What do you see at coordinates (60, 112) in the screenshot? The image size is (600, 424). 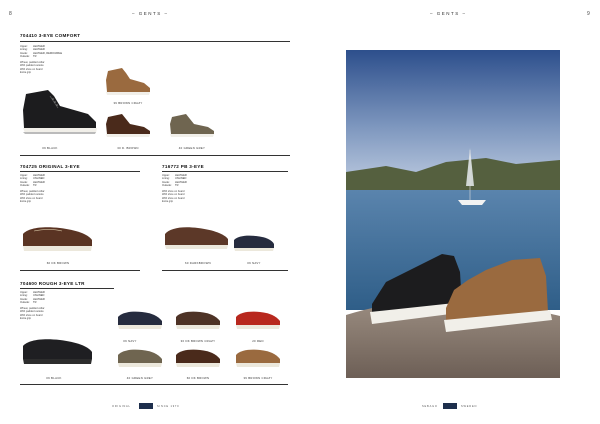 I see `shoe-image-black-boot` at bounding box center [60, 112].